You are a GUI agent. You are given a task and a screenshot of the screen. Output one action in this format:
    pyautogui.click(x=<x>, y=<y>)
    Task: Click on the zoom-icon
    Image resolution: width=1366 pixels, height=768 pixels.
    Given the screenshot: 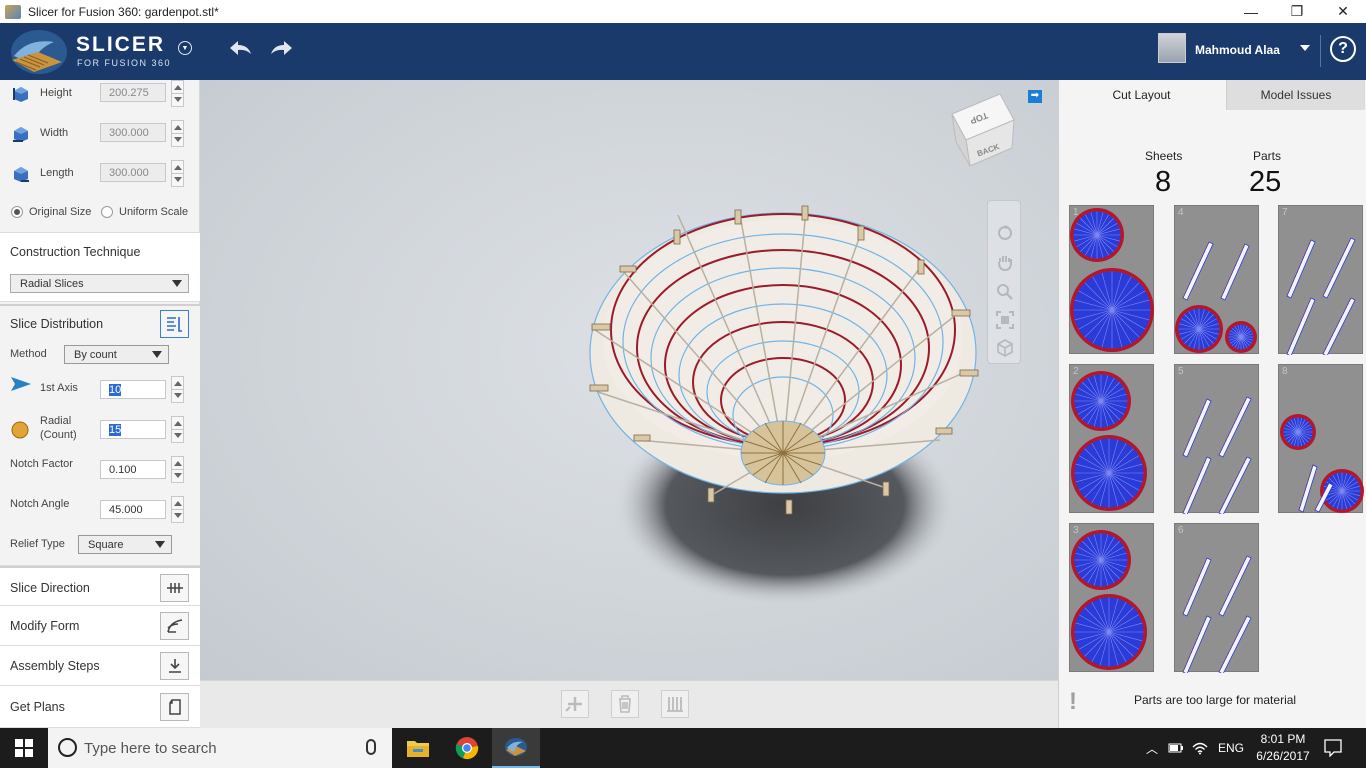 What is the action you would take?
    pyautogui.click(x=1005, y=292)
    